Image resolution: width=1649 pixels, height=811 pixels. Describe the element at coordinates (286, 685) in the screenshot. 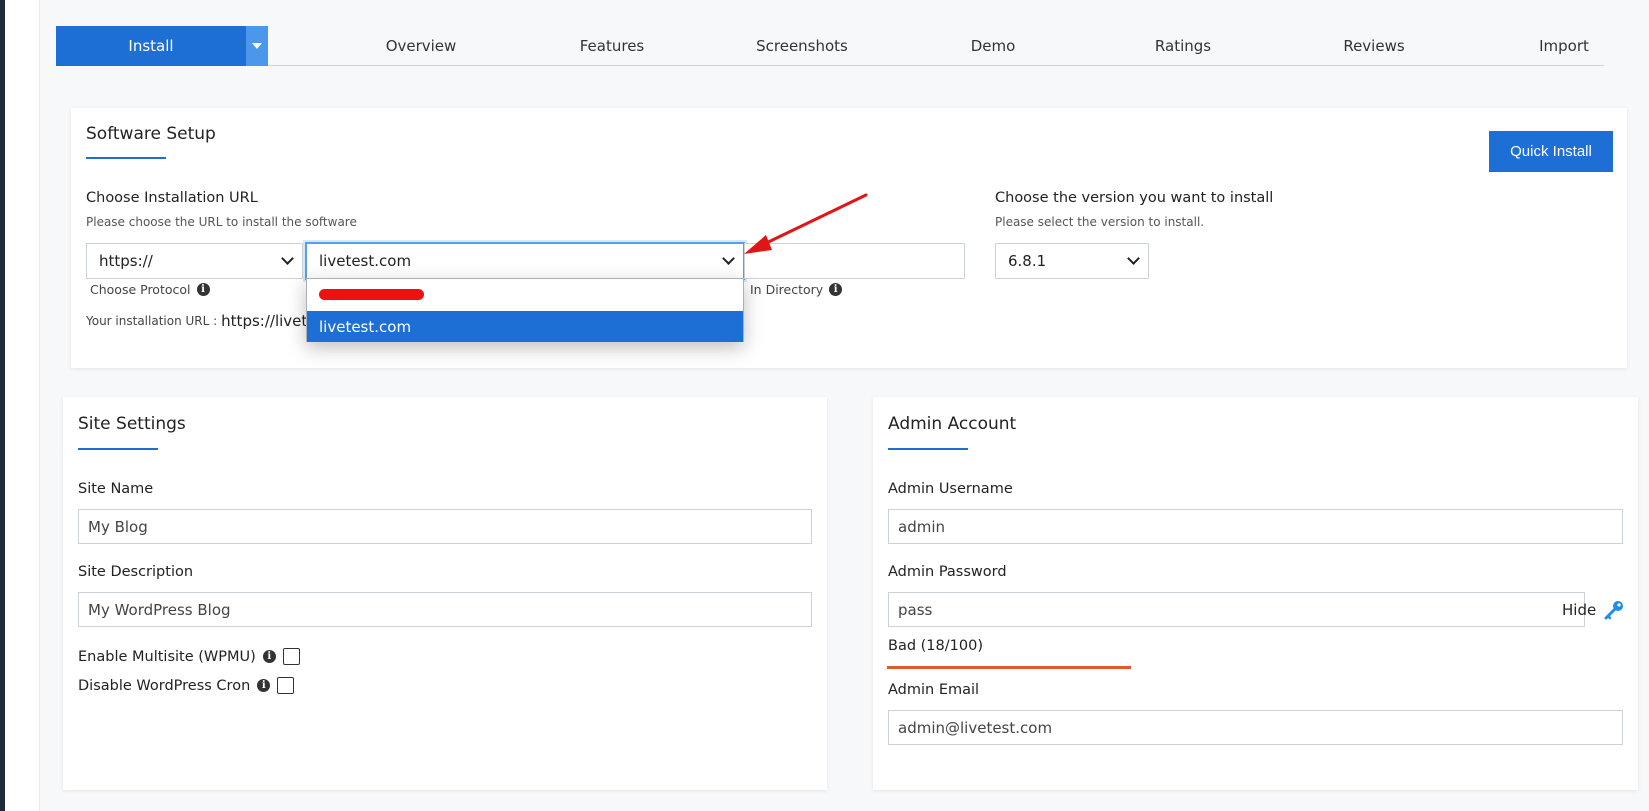

I see `cron-checkbox` at that location.